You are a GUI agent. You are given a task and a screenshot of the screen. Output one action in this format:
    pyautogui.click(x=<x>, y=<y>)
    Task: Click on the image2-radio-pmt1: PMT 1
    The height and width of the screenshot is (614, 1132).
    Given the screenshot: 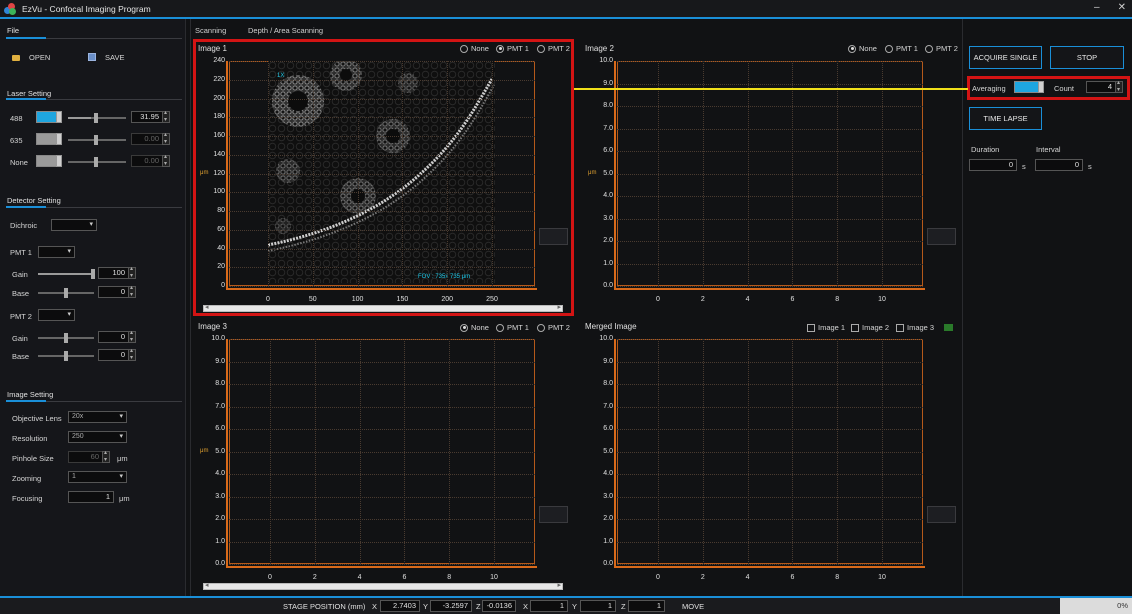 What is the action you would take?
    pyautogui.click(x=901, y=48)
    